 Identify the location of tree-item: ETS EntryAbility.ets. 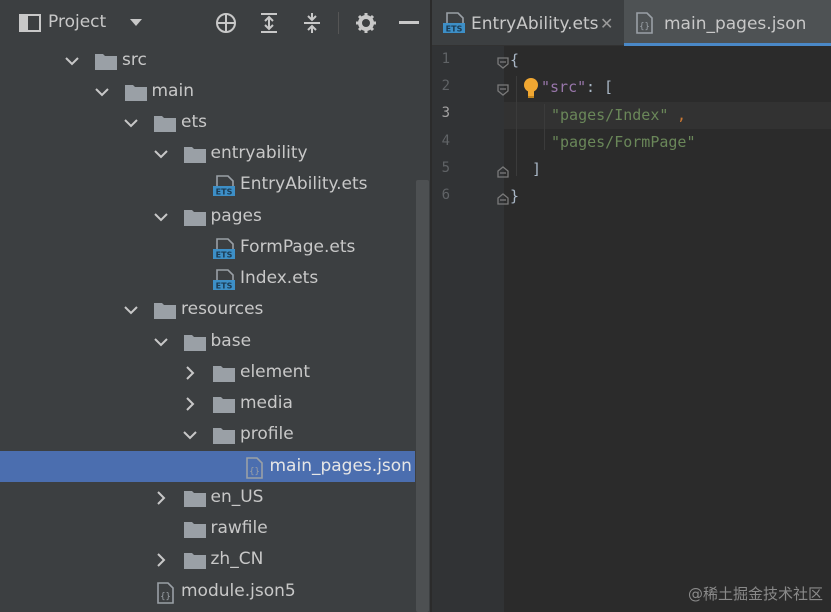
(215, 184).